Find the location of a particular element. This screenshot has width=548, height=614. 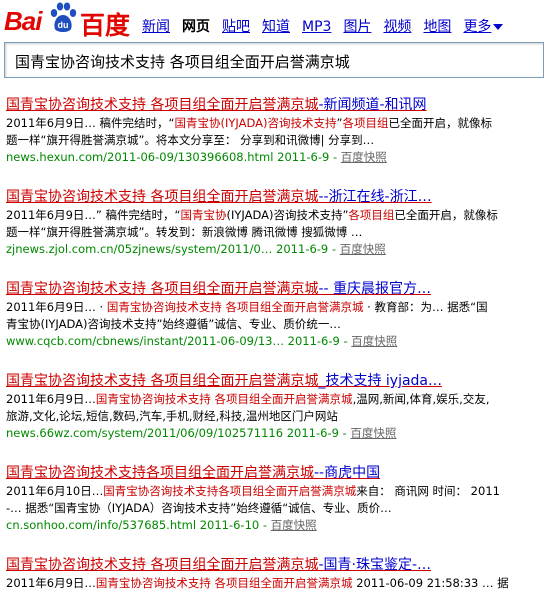

result-url: news.hexun.com/2011-06-09/130396608.html is located at coordinates (140, 157).